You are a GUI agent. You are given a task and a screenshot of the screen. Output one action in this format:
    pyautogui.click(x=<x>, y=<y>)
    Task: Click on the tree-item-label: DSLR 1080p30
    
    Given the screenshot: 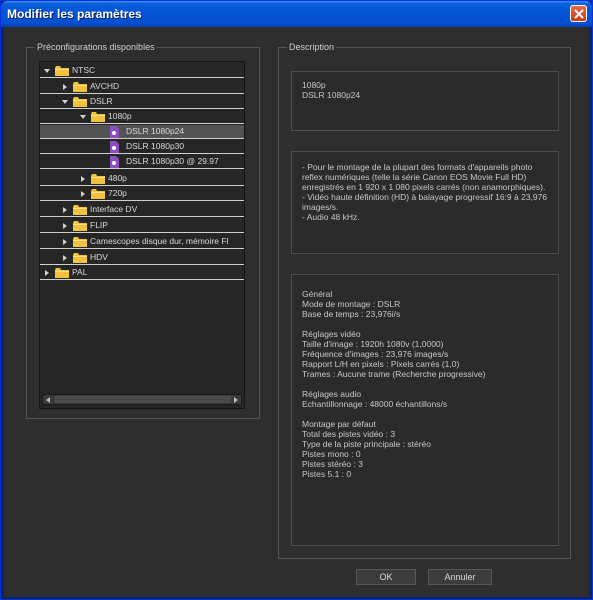 What is the action you would take?
    pyautogui.click(x=155, y=146)
    